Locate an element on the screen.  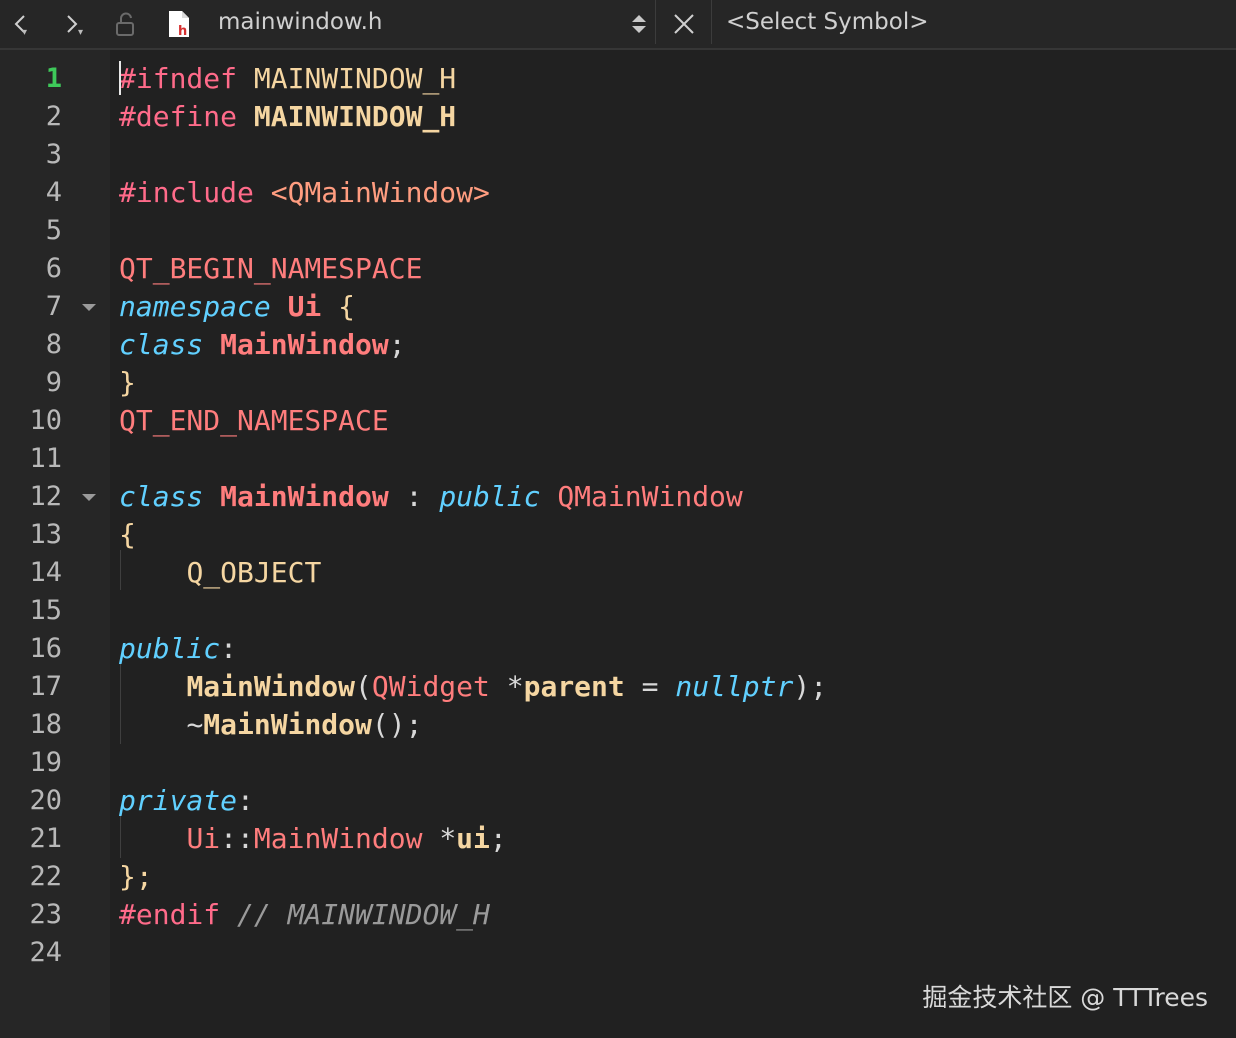
preprocessor-token: #define is located at coordinates (178, 116).